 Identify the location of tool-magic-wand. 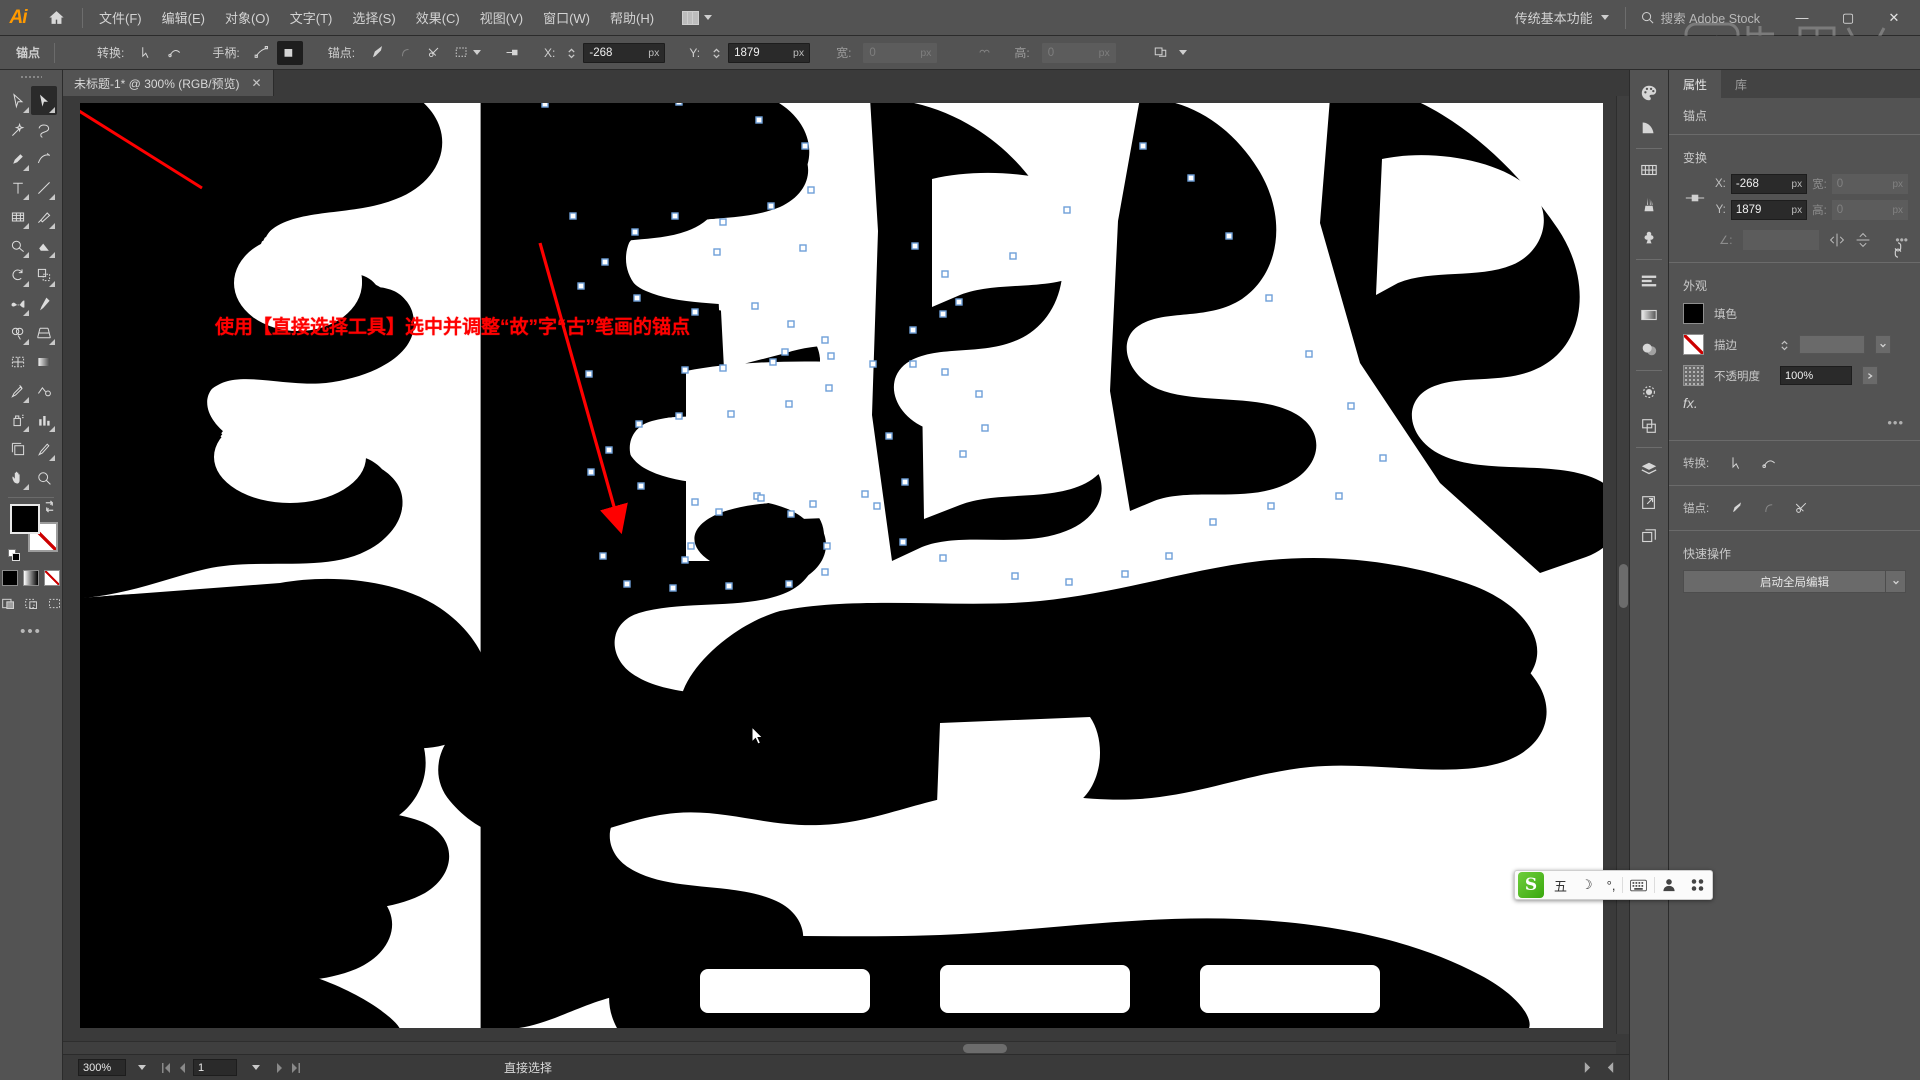
(18, 129).